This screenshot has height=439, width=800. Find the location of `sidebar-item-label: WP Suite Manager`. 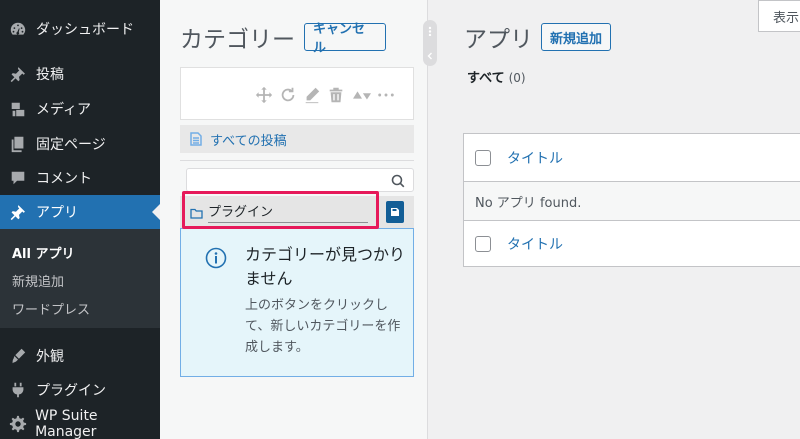

sidebar-item-label: WP Suite Manager is located at coordinates (66, 423).